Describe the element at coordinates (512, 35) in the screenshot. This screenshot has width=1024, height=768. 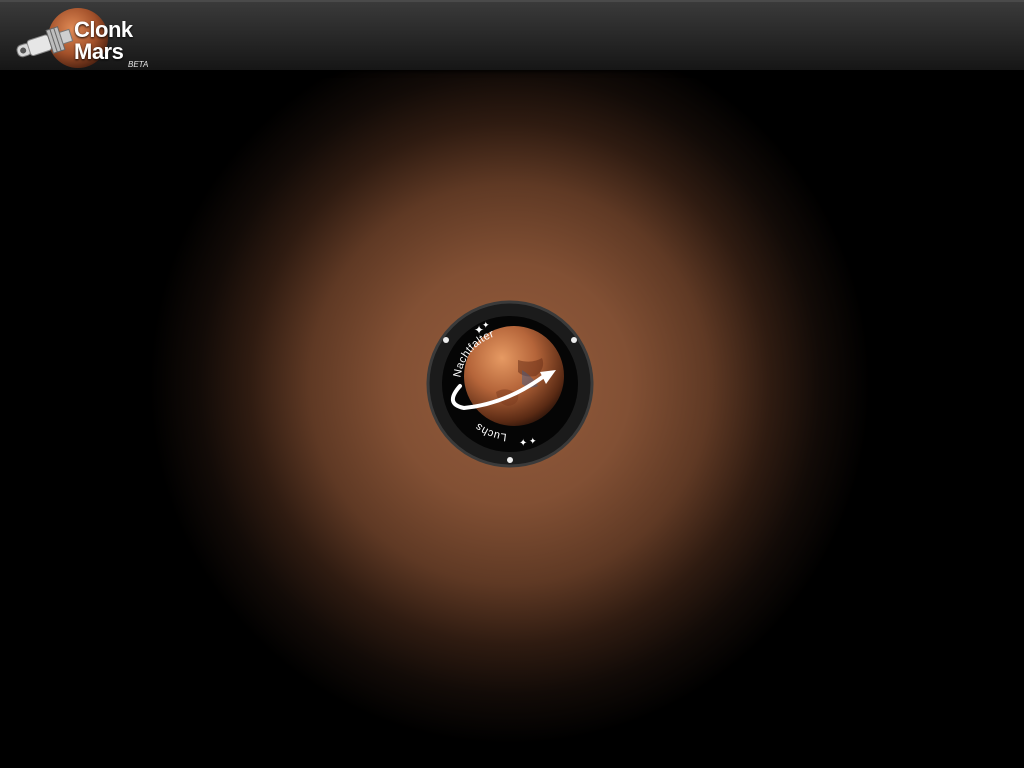
I see `top-bar: Clonk Mars BETA` at that location.